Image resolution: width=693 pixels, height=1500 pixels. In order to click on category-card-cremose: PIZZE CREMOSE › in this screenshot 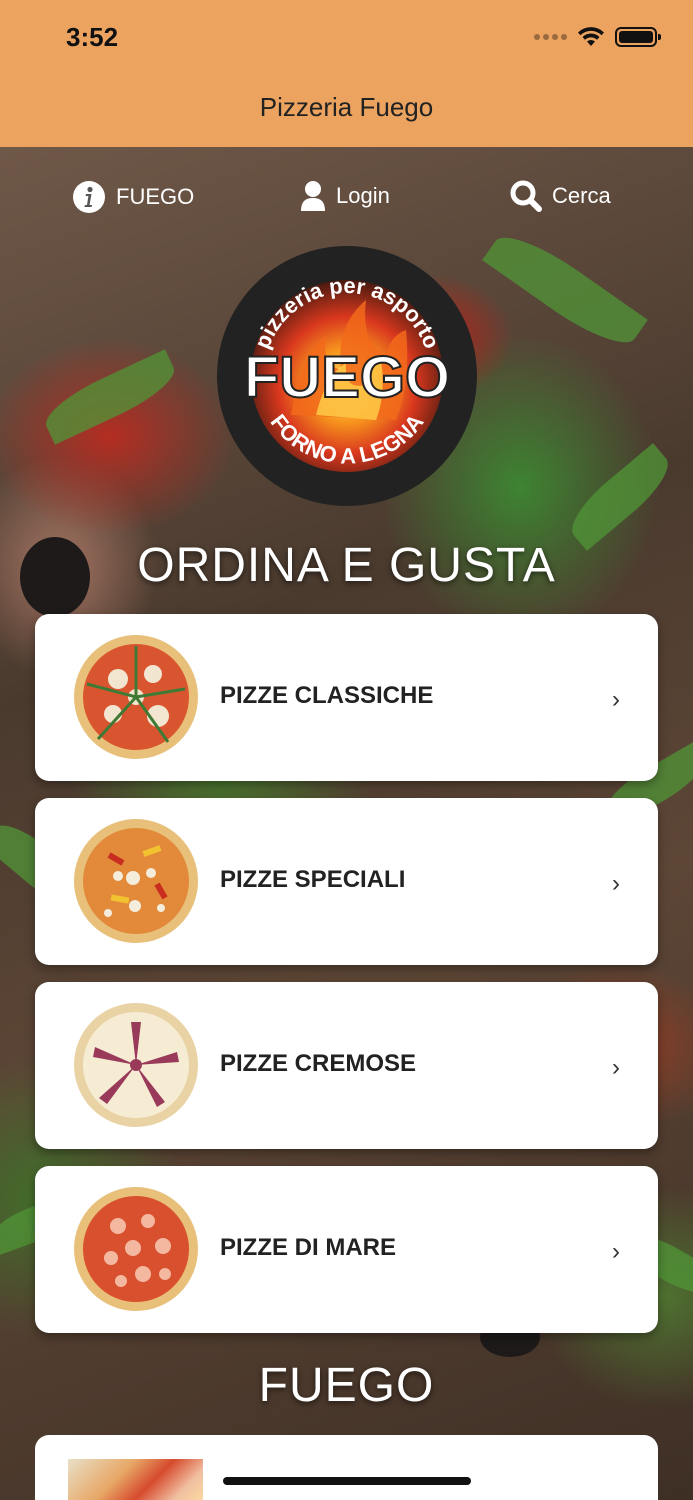, I will do `click(346, 1065)`.